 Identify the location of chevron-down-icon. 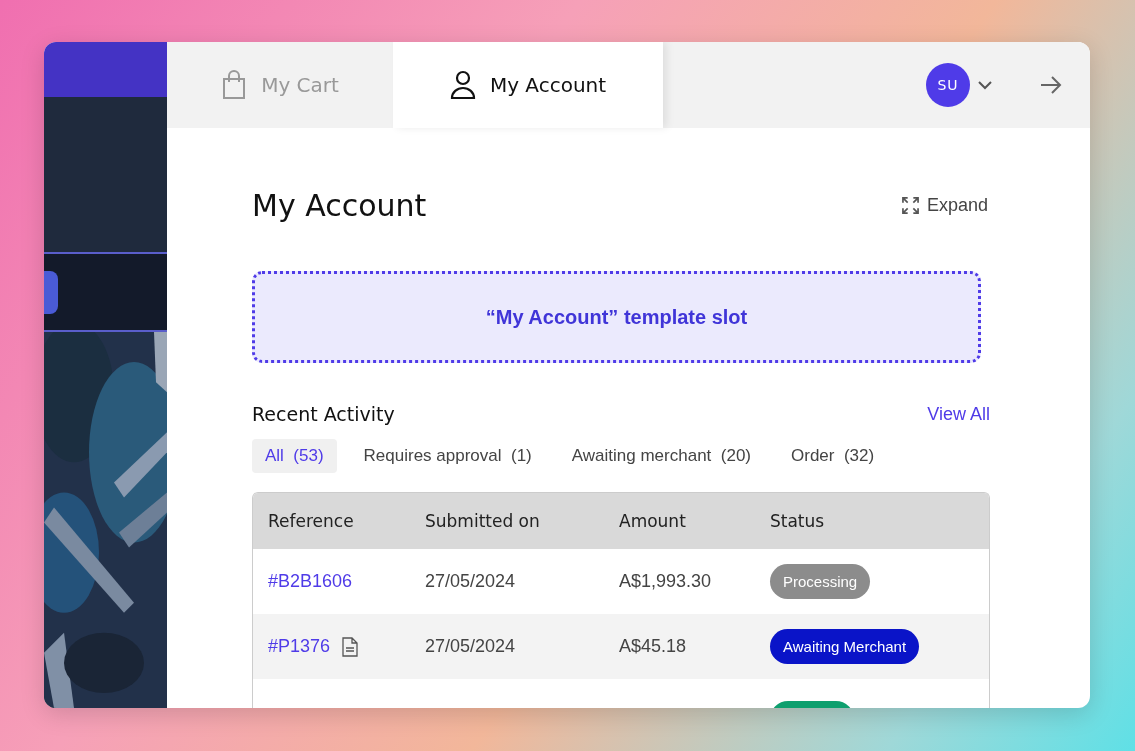
(985, 85).